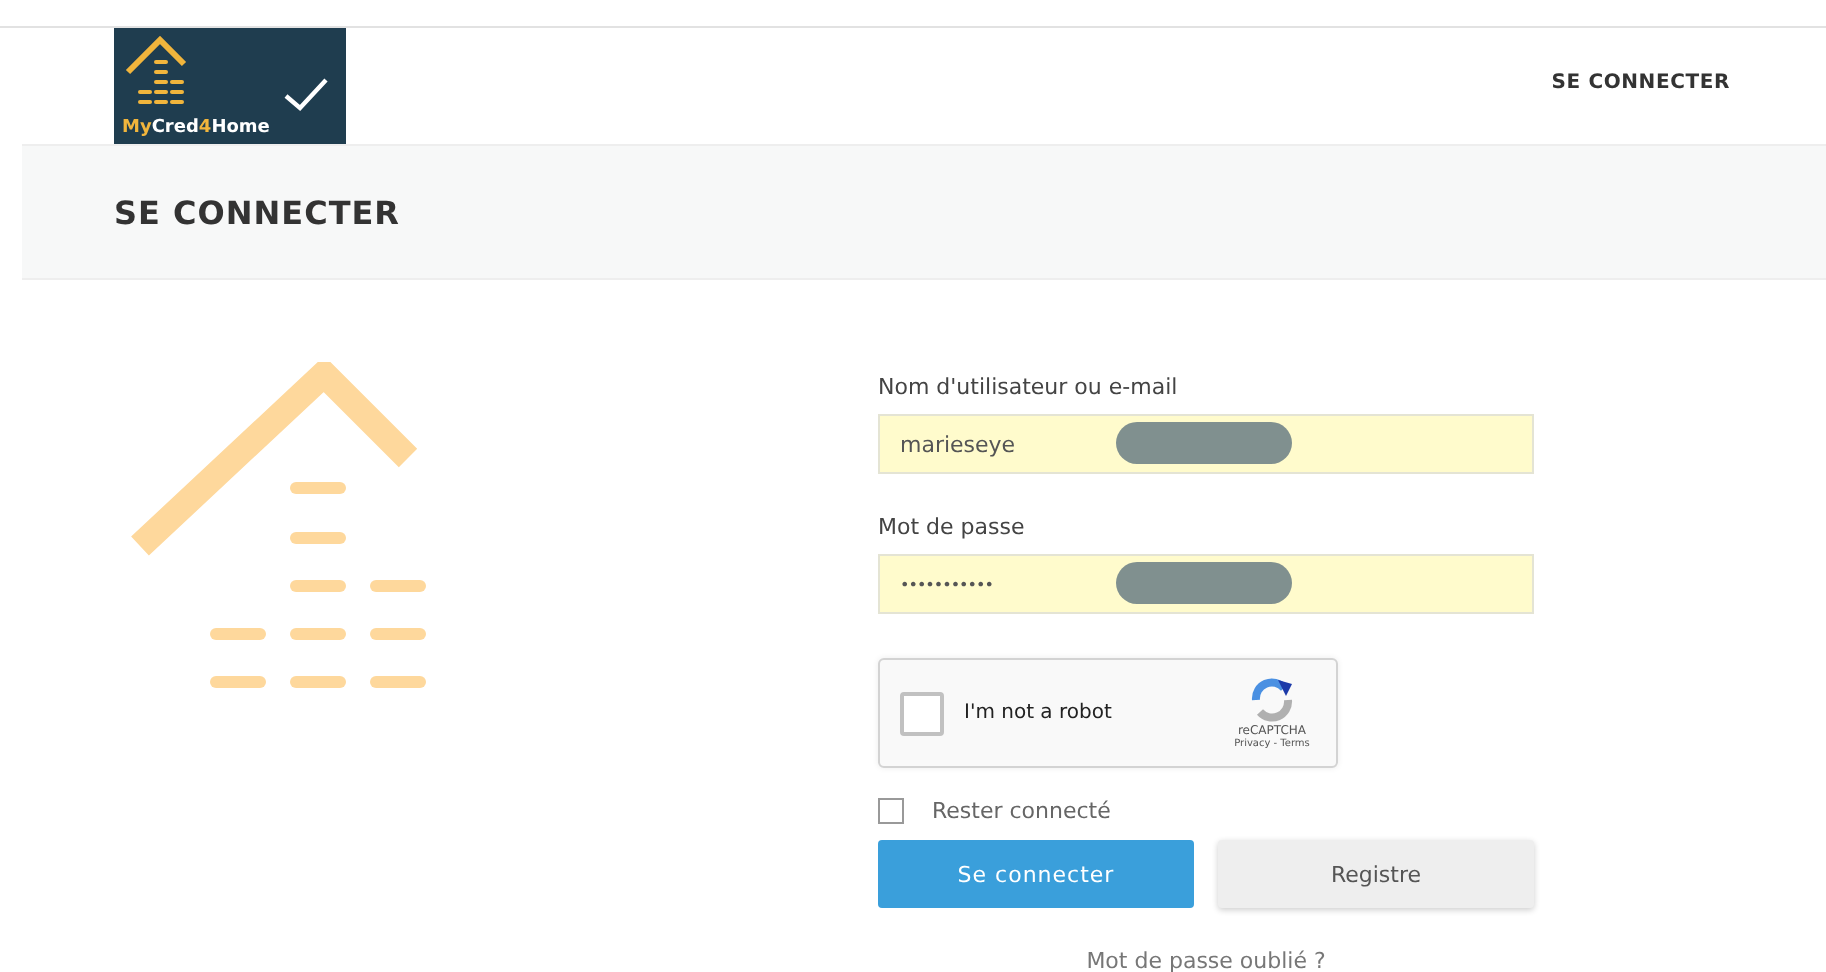 The width and height of the screenshot is (1826, 972). I want to click on password-field: •••••••••••, so click(1206, 584).